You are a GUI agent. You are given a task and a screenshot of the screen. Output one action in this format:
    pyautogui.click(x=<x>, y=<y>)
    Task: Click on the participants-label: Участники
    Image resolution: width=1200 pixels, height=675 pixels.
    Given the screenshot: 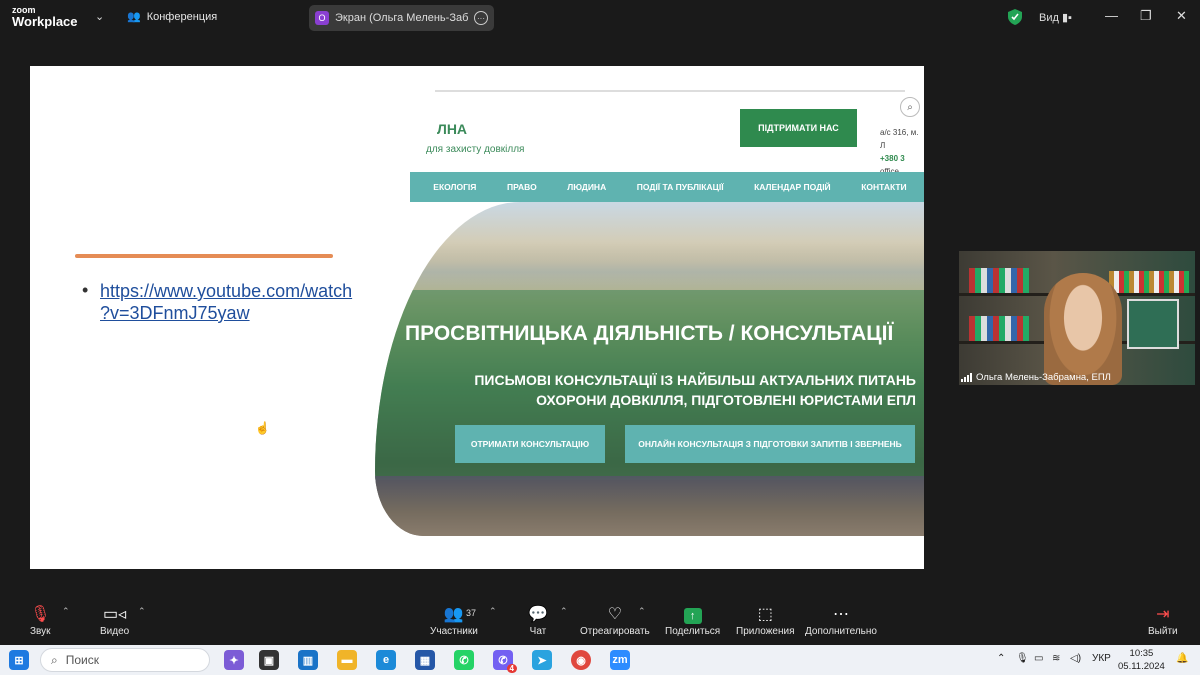 What is the action you would take?
    pyautogui.click(x=454, y=631)
    